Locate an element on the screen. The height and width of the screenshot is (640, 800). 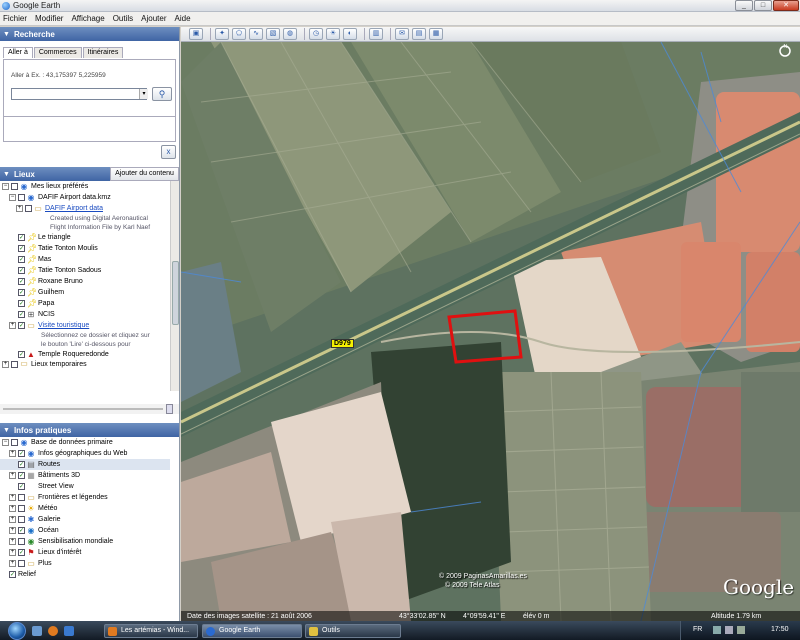
ruler-button: ▥ is located at coordinates (376, 34).